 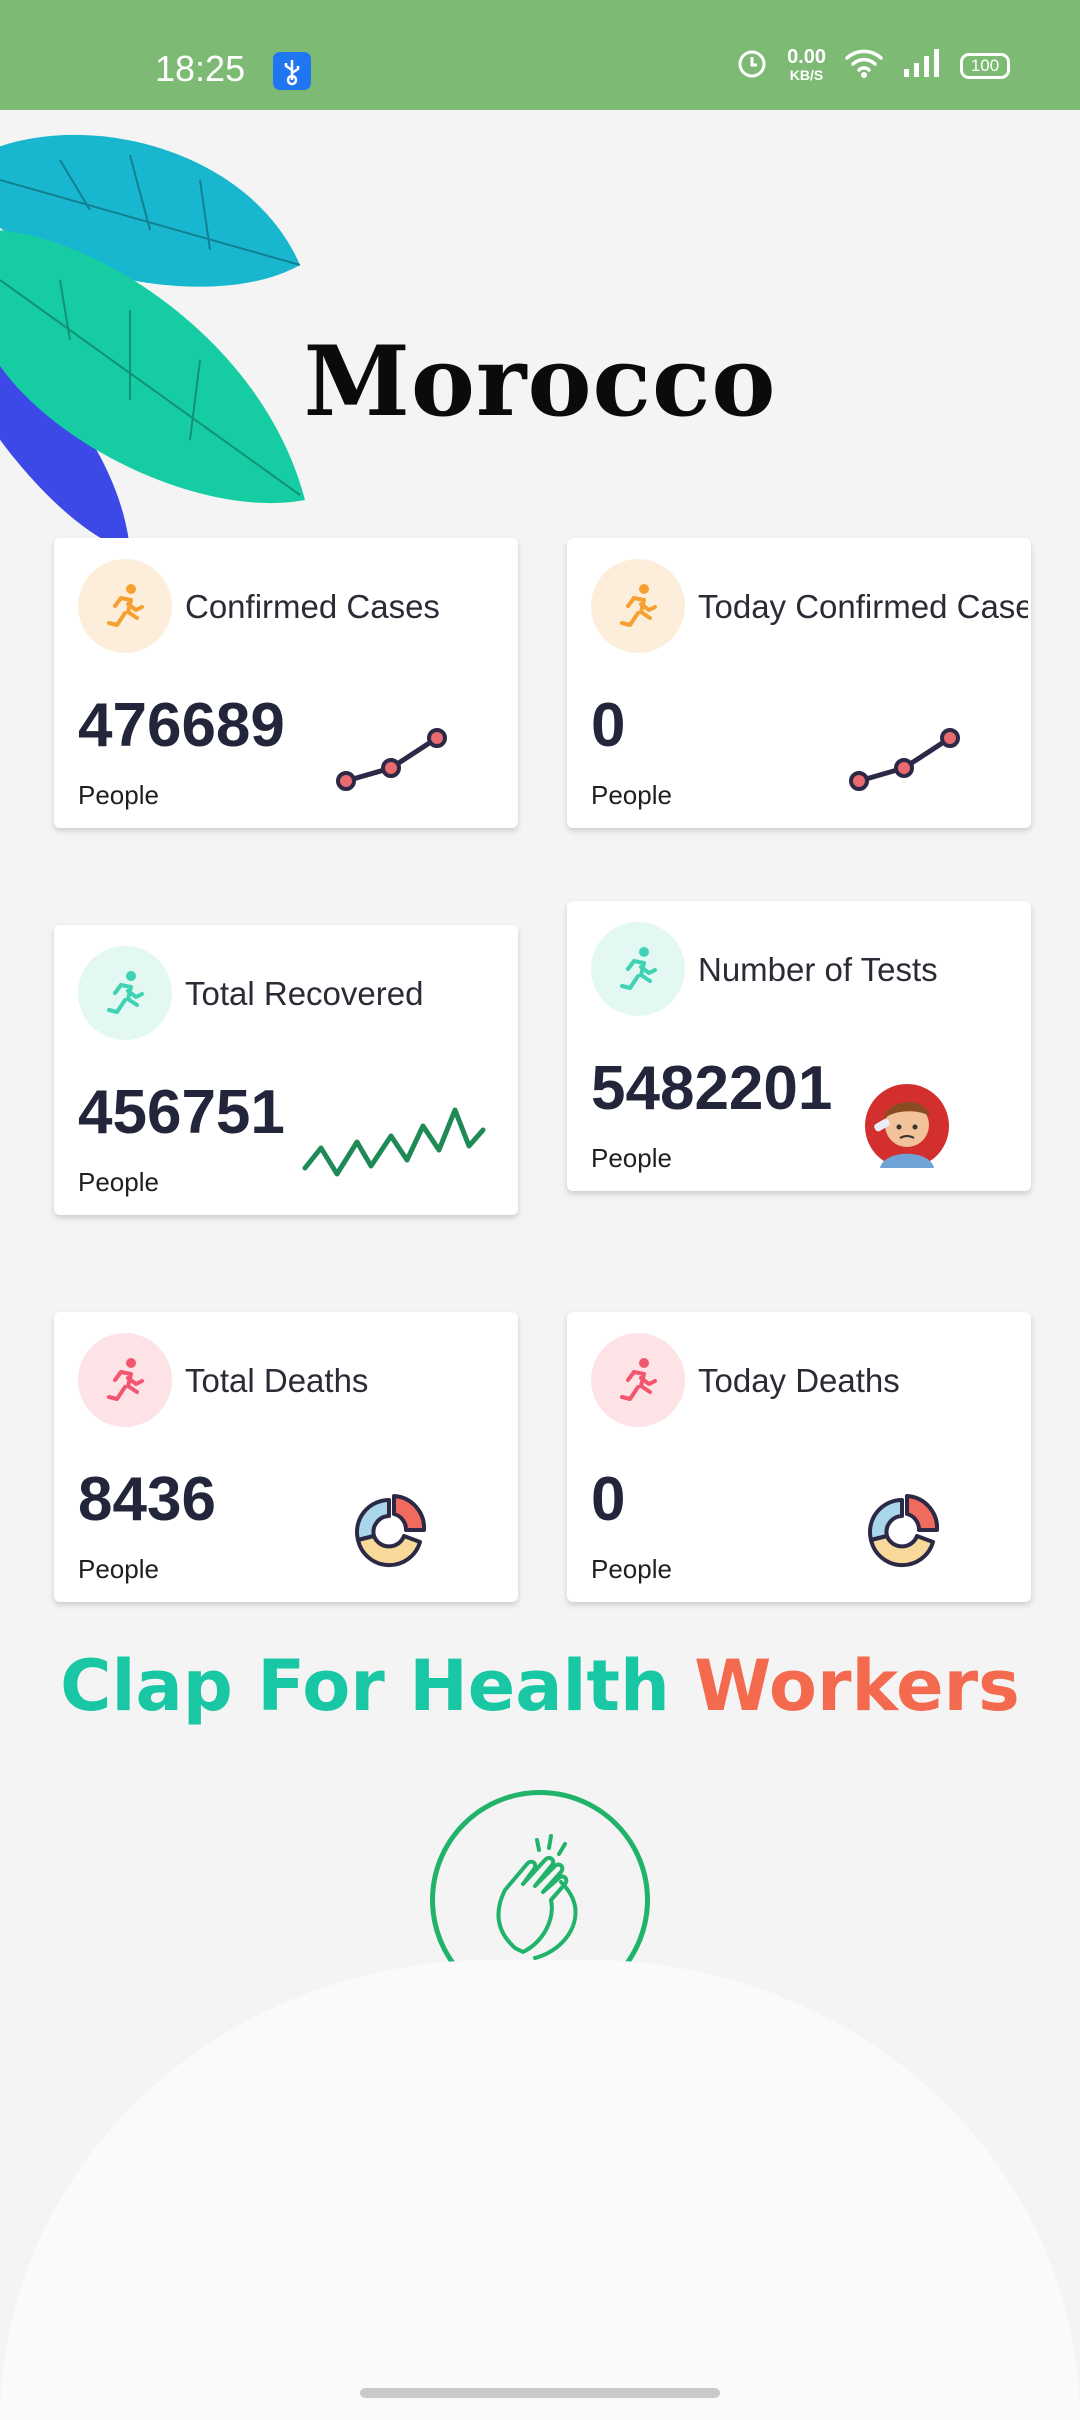 What do you see at coordinates (286, 683) in the screenshot?
I see `card-confirmed-cases: Confirmed Cases 476689 People` at bounding box center [286, 683].